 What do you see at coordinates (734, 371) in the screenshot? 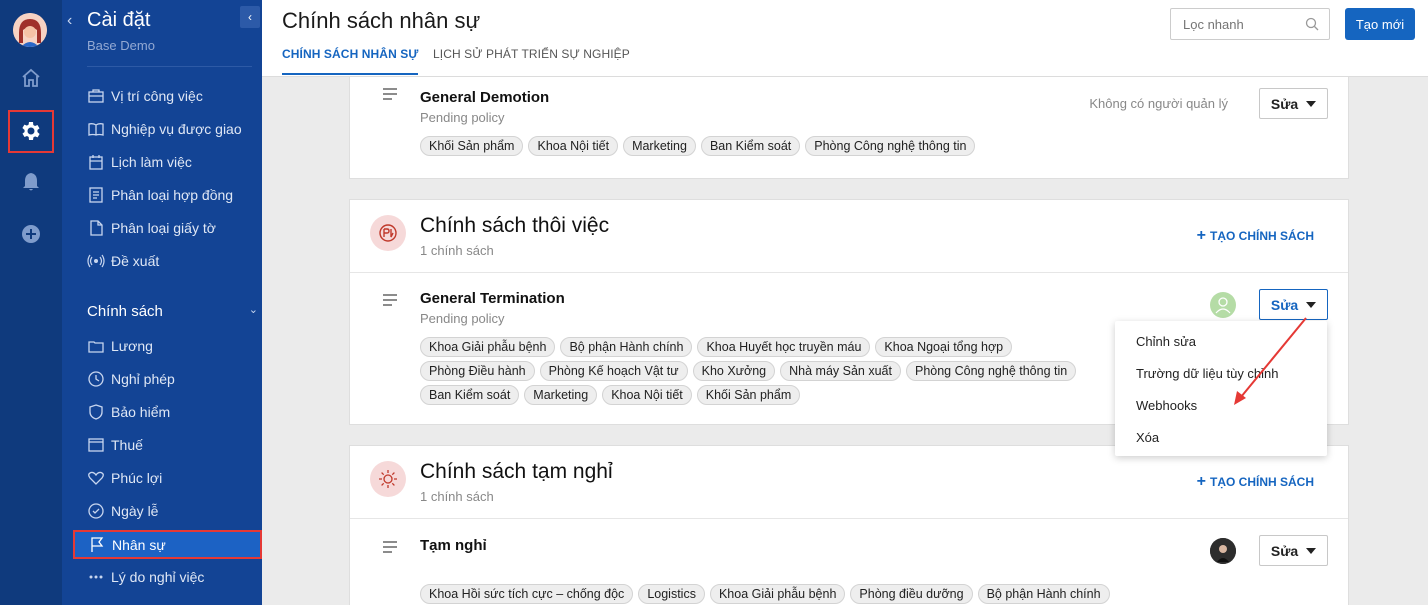
I see `tag: Kho Xưởng` at bounding box center [734, 371].